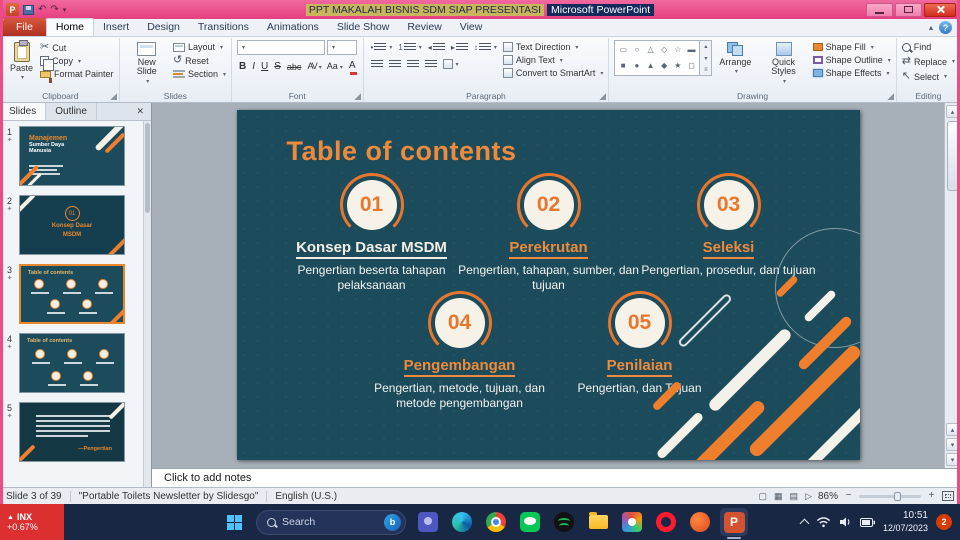 This screenshot has width=960, height=540. Describe the element at coordinates (851, 47) in the screenshot. I see `shape-fill-button: Shape Fill` at that location.